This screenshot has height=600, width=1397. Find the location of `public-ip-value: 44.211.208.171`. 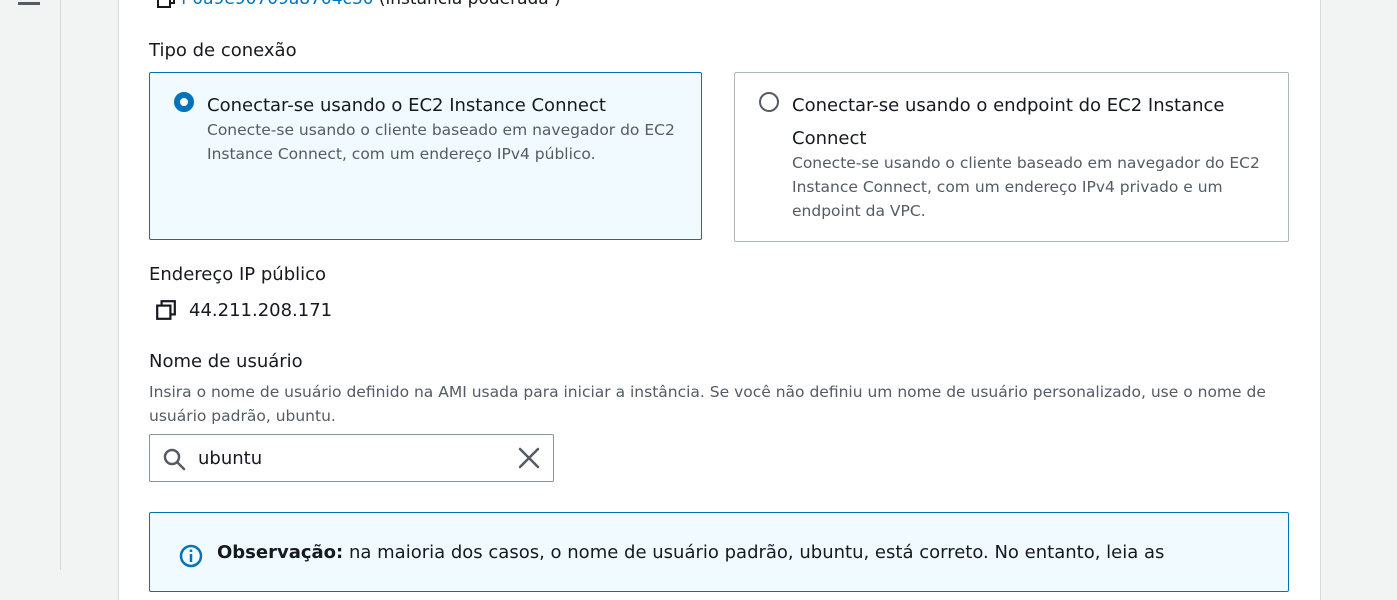

public-ip-value: 44.211.208.171 is located at coordinates (261, 310).